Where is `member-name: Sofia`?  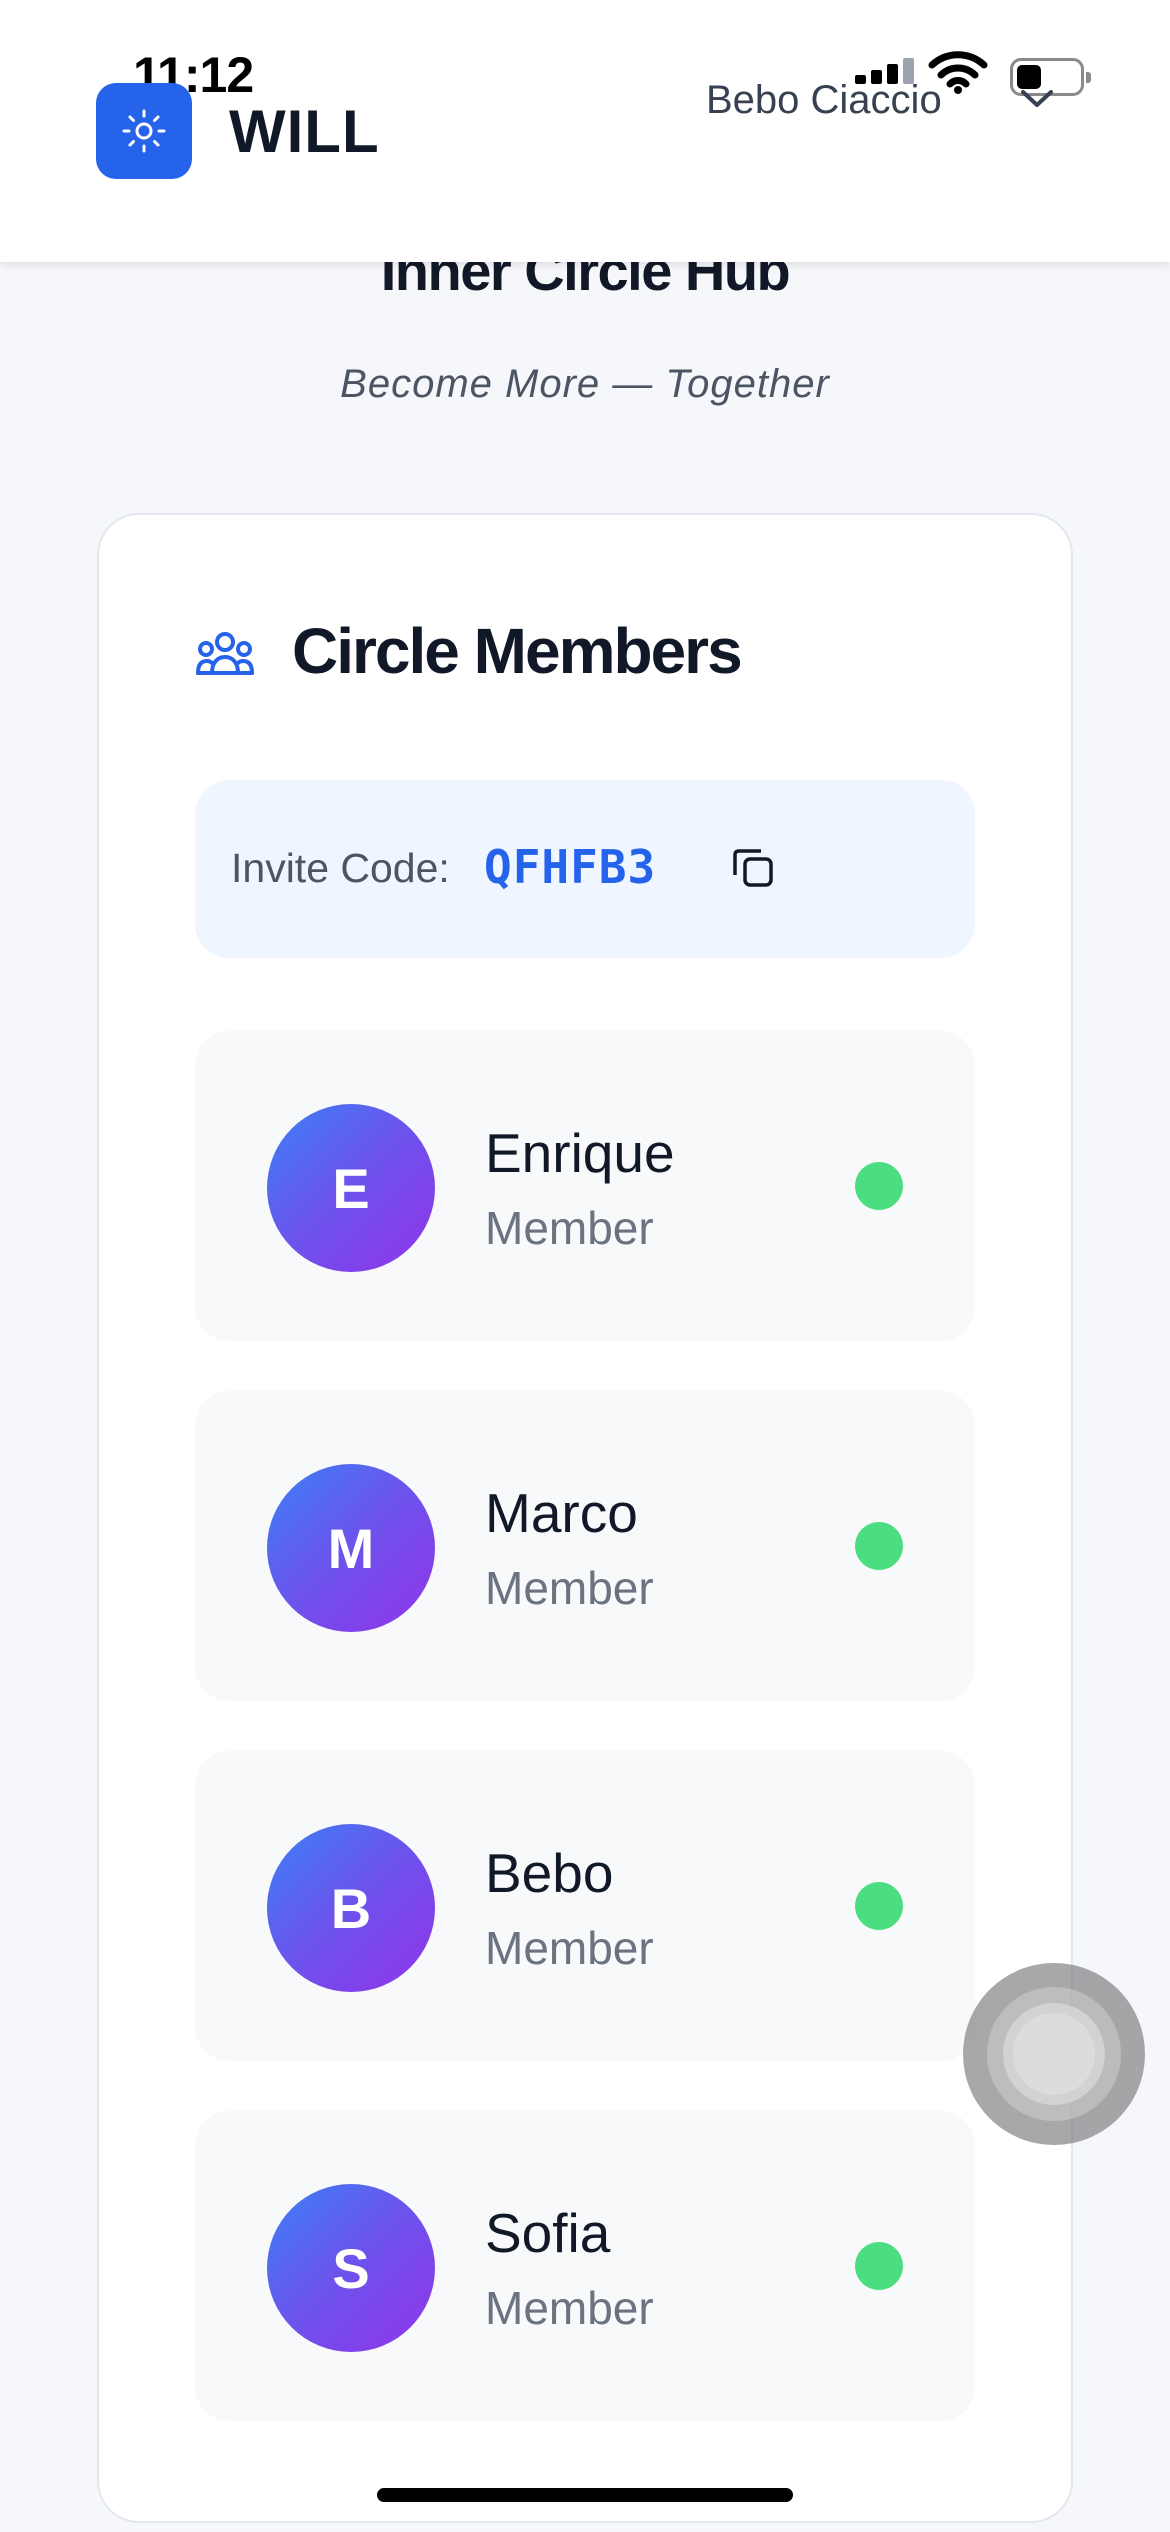
member-name: Sofia is located at coordinates (548, 2233).